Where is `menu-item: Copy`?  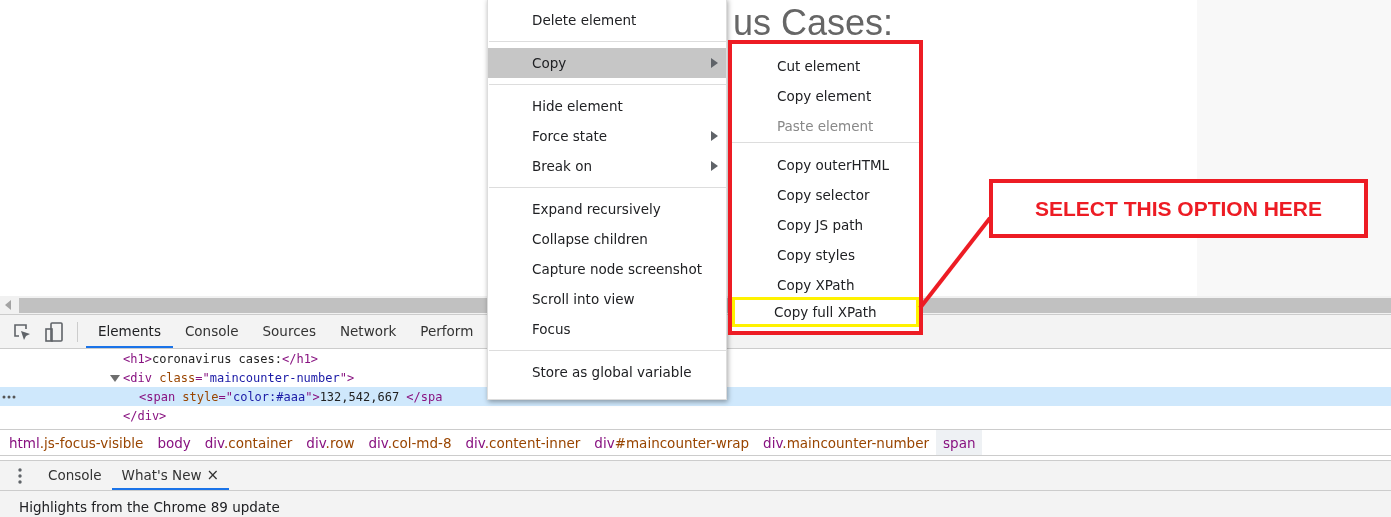 menu-item: Copy is located at coordinates (607, 63).